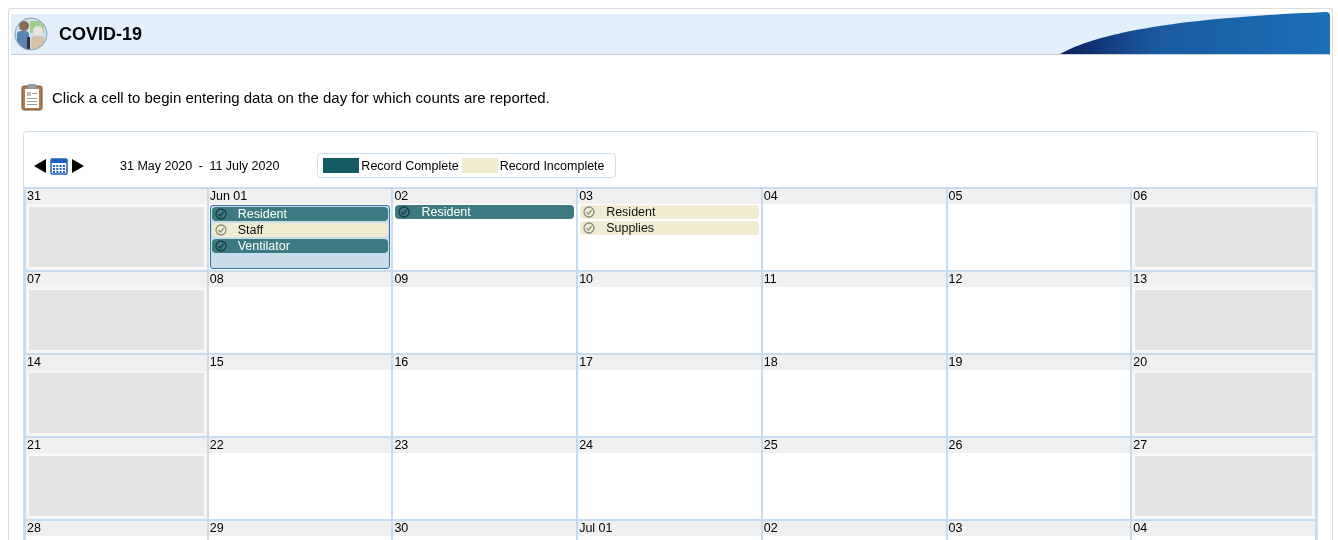 The width and height of the screenshot is (1338, 540). What do you see at coordinates (1039, 445) in the screenshot?
I see `day-label: 26` at bounding box center [1039, 445].